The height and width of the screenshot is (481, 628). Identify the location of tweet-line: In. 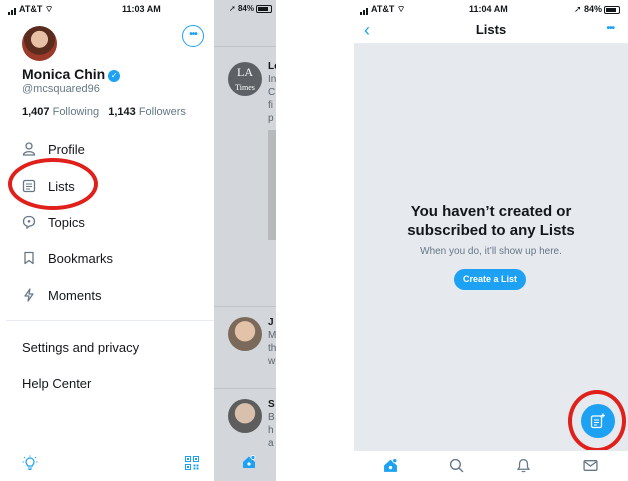
(272, 79).